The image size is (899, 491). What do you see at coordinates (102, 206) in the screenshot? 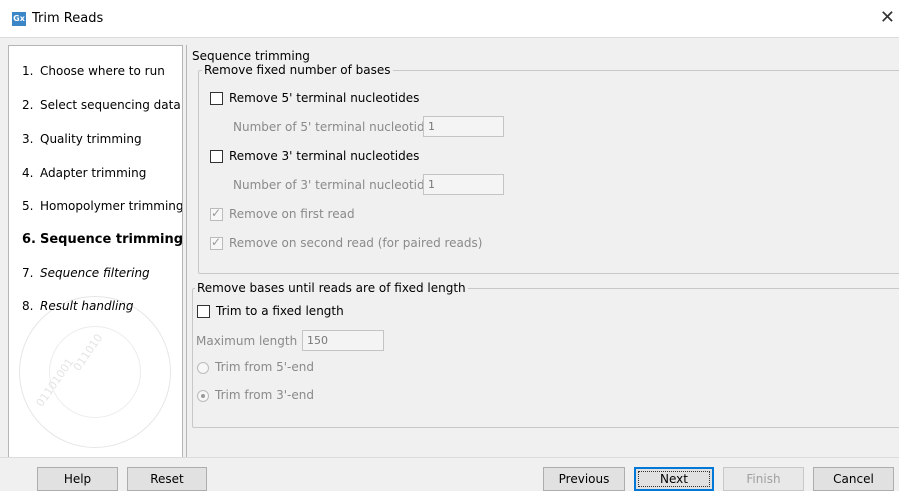
I see `step-item-5: 5. Homopolymer trimming` at bounding box center [102, 206].